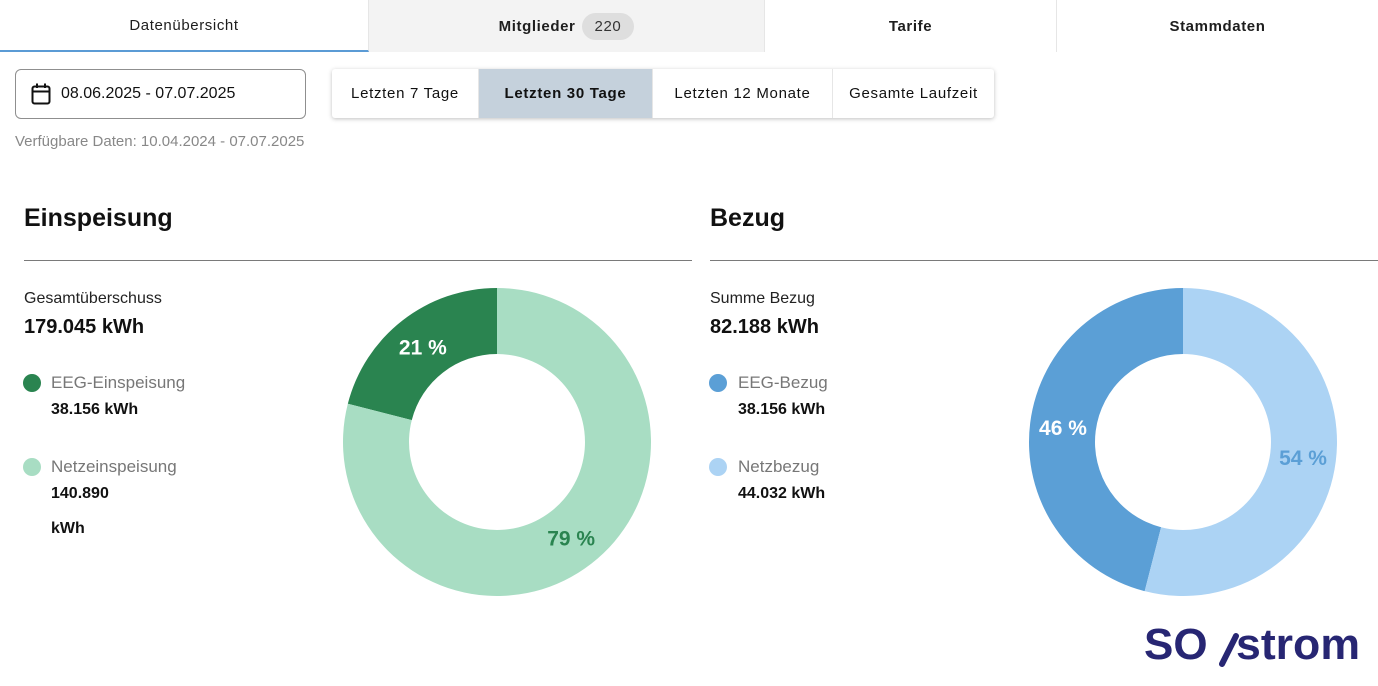 The height and width of the screenshot is (686, 1378). I want to click on tab-overview: Datenübersicht, so click(184, 26).